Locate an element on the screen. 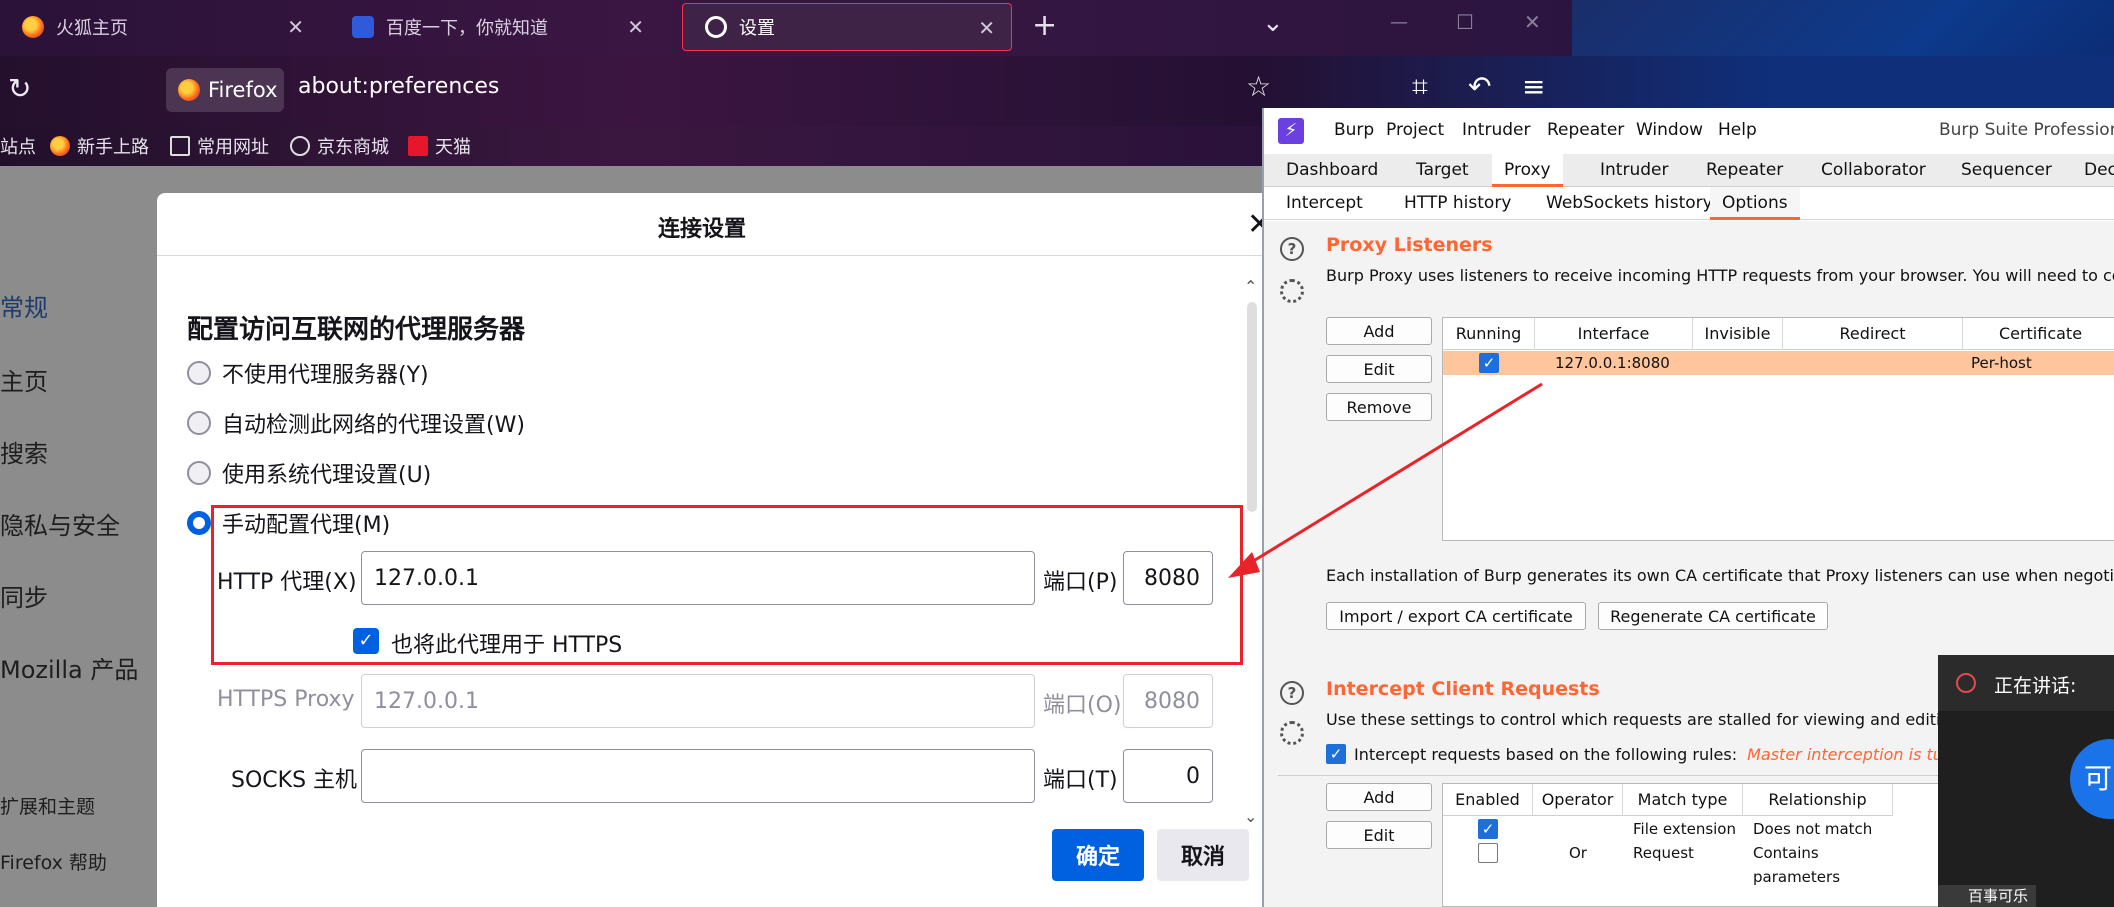 This screenshot has height=907, width=2114. reload-icon: ↻ is located at coordinates (19, 88).